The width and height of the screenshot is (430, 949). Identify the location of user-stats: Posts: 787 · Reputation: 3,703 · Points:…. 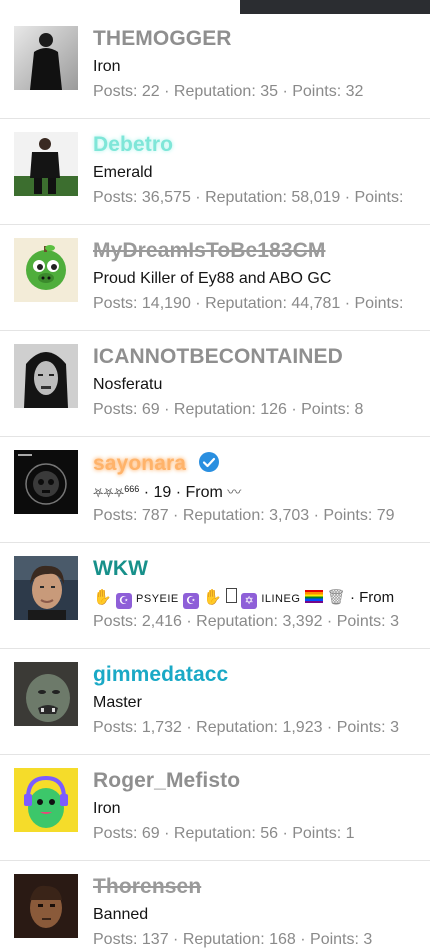
(244, 515).